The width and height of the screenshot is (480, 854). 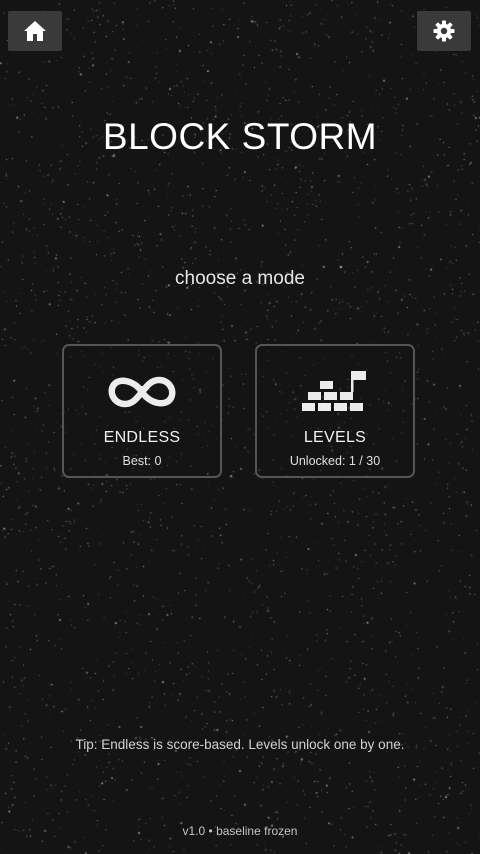 What do you see at coordinates (142, 411) in the screenshot?
I see `endless-mode-card: ENDLESS Best: 0` at bounding box center [142, 411].